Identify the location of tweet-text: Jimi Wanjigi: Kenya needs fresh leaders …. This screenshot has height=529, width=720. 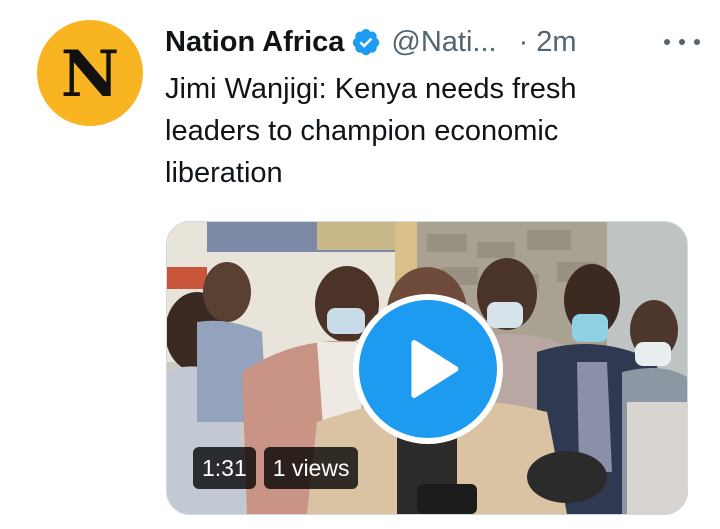
(371, 131).